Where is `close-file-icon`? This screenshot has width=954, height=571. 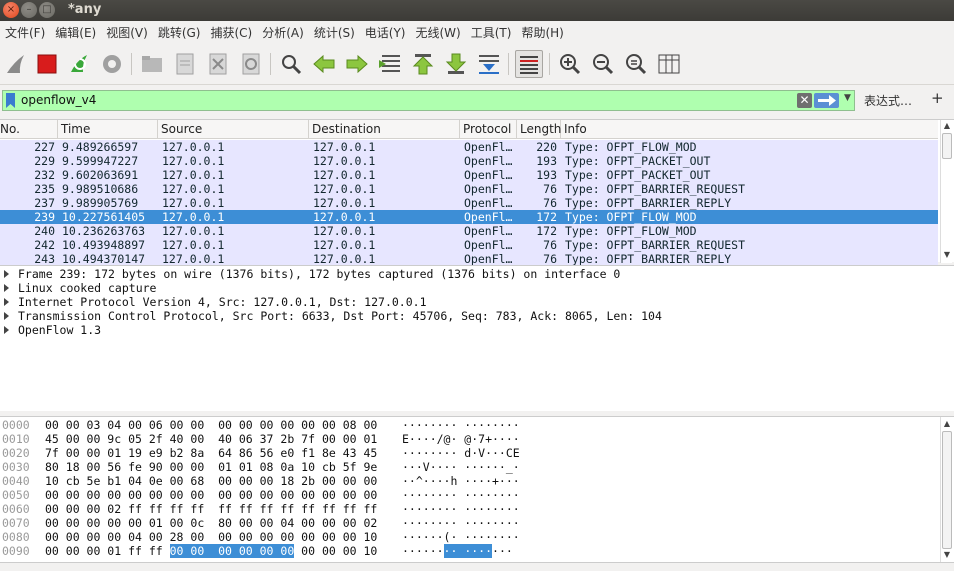
close-file-icon is located at coordinates (218, 64).